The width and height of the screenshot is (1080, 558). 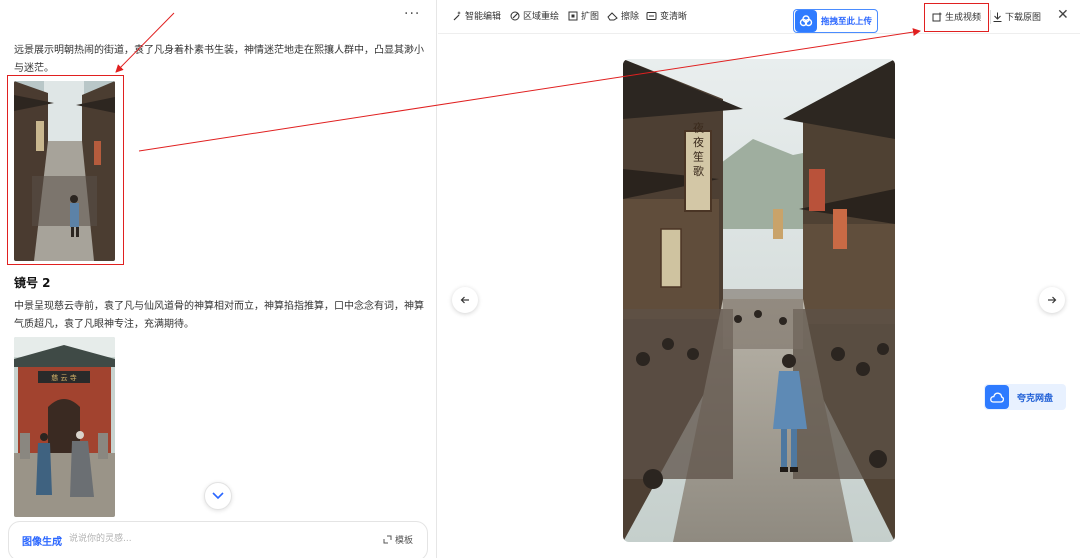 What do you see at coordinates (1035, 398) in the screenshot?
I see `quark-drive-label: 夸克网盘` at bounding box center [1035, 398].